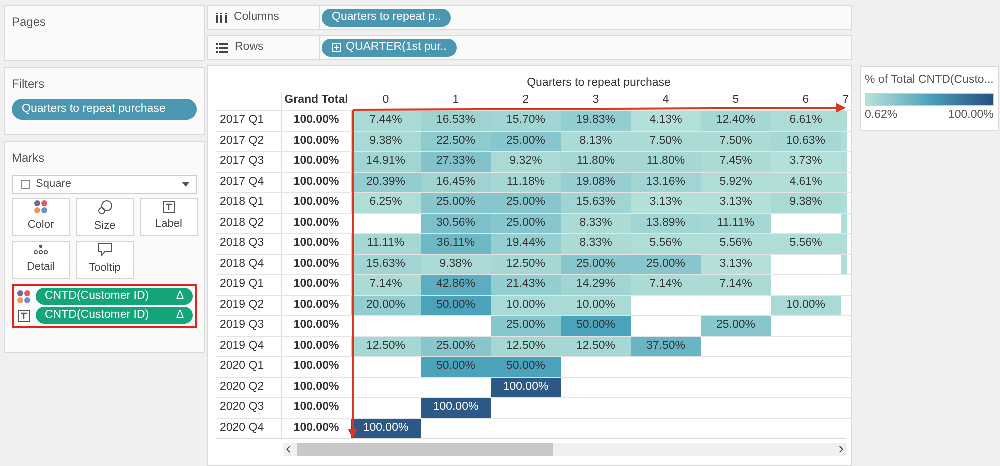  What do you see at coordinates (242, 366) in the screenshot?
I see `row-header: 2020 Q1` at bounding box center [242, 366].